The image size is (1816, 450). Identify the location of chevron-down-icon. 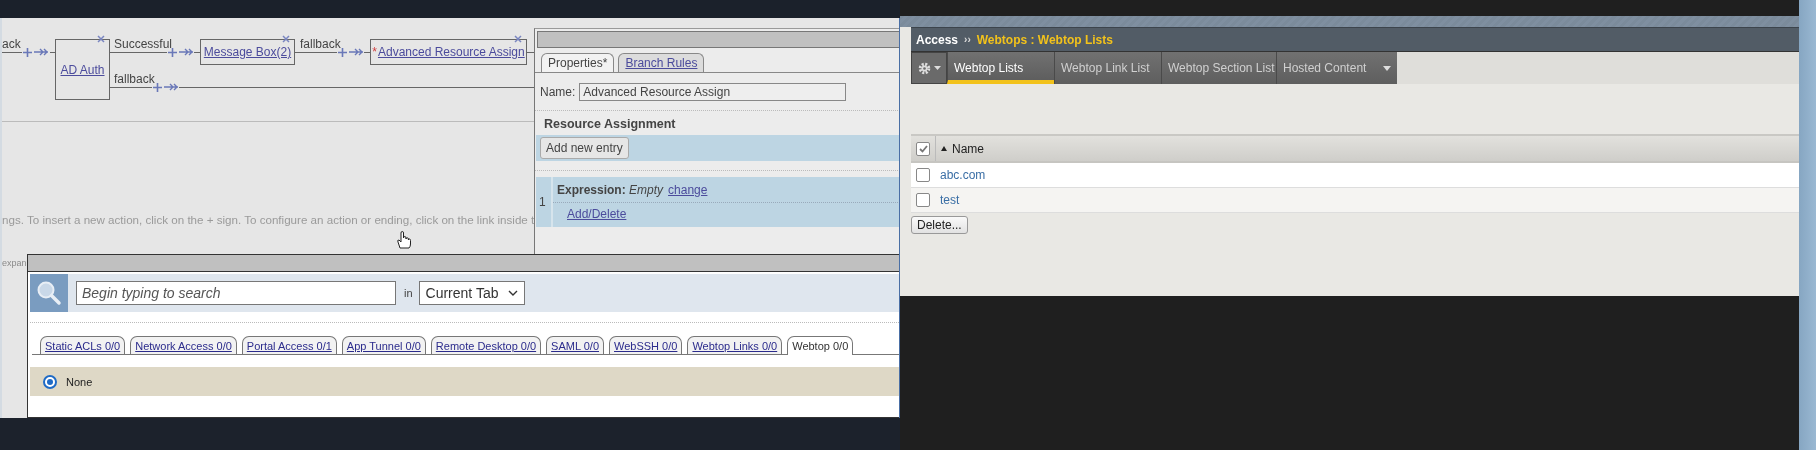
(513, 293).